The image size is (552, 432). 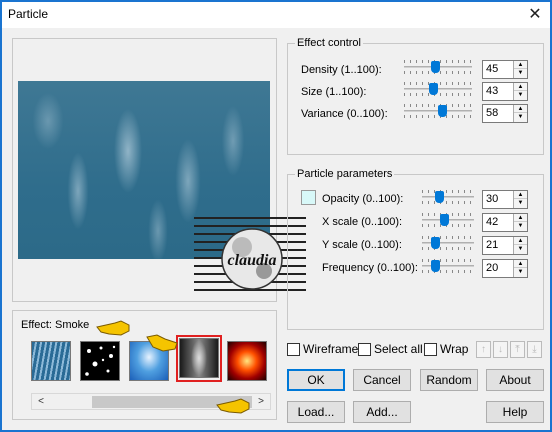 What do you see at coordinates (505, 245) in the screenshot?
I see `y-scale-stepper: 21 ▲ ▼` at bounding box center [505, 245].